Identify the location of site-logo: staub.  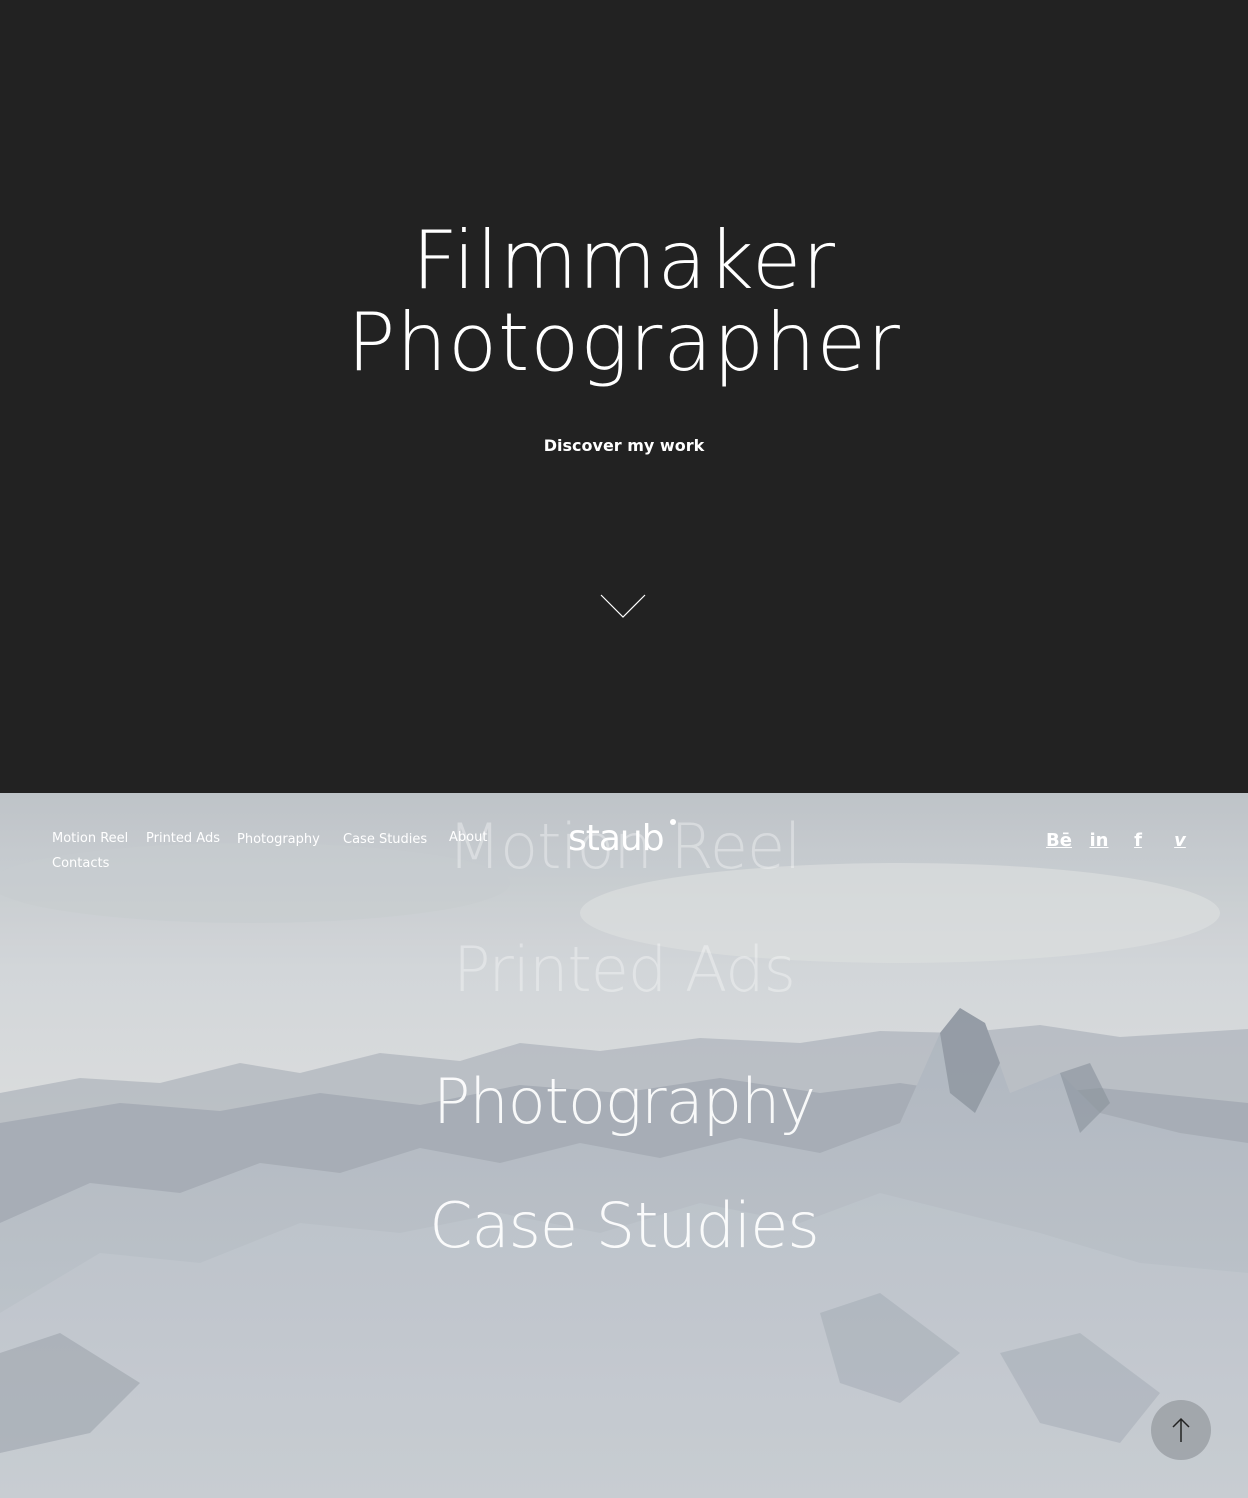
(616, 838).